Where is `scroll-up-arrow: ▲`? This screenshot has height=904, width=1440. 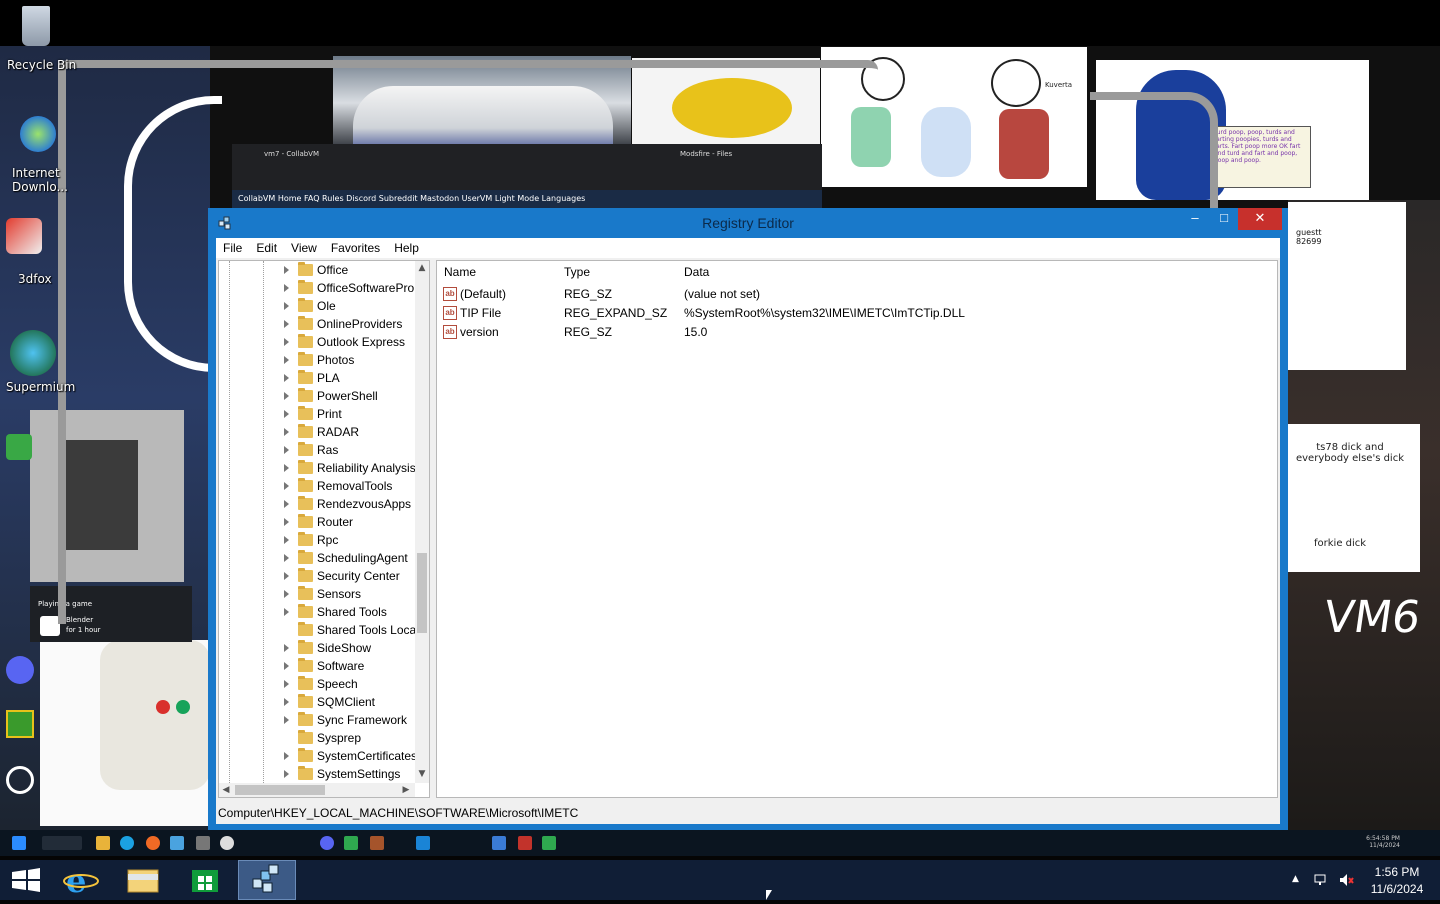 scroll-up-arrow: ▲ is located at coordinates (422, 268).